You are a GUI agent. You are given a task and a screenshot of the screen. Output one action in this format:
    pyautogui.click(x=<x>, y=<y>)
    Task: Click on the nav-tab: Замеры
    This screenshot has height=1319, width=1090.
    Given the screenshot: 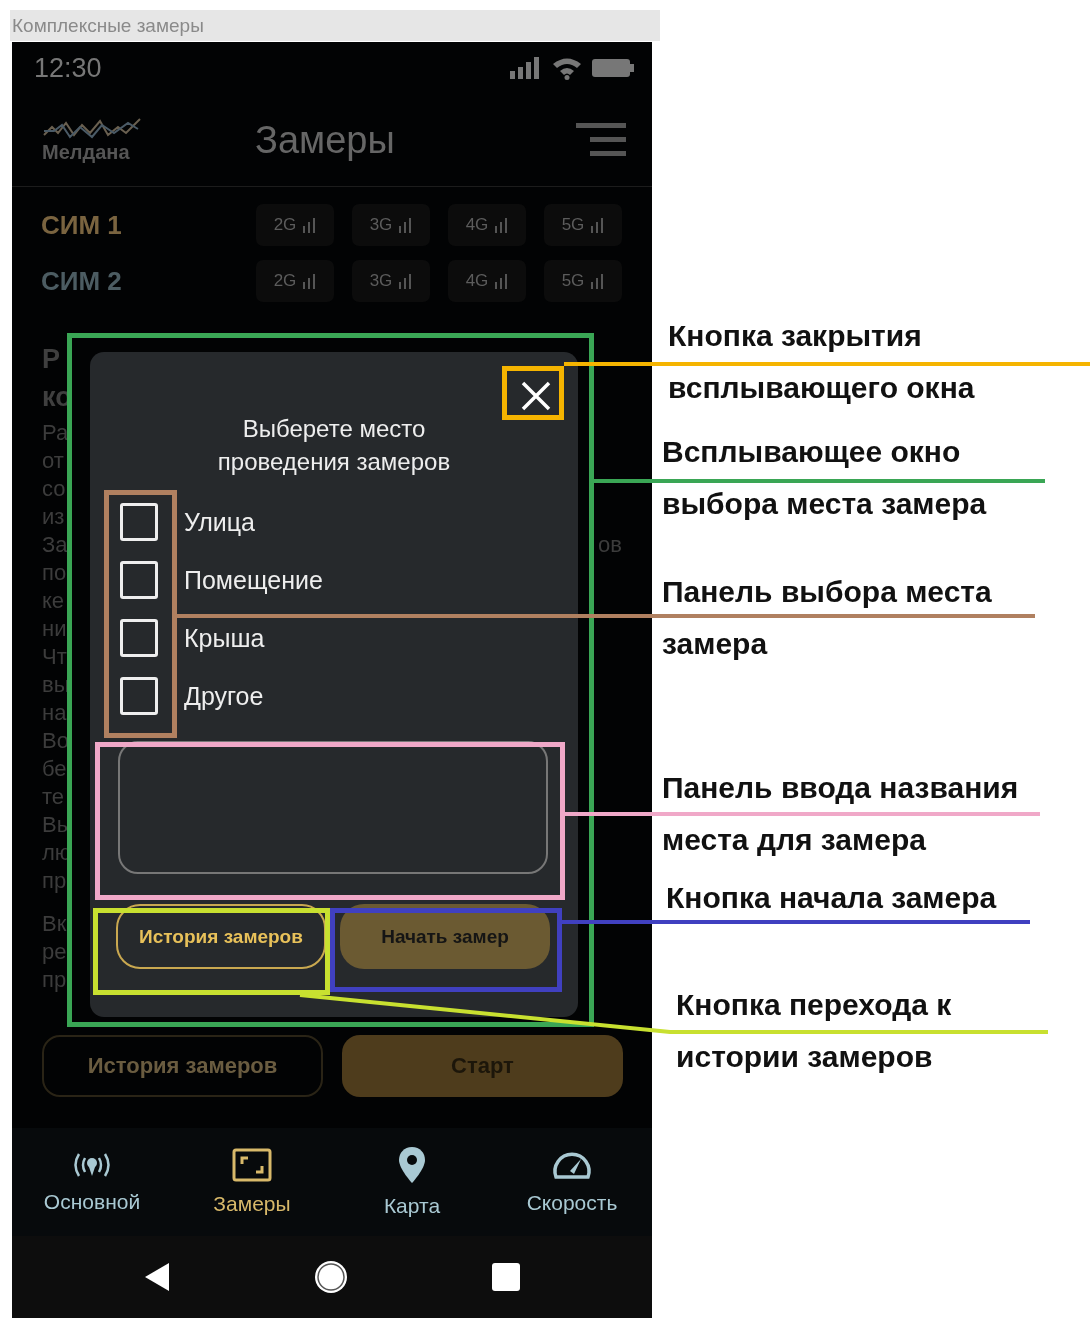 What is the action you would take?
    pyautogui.click(x=252, y=1182)
    